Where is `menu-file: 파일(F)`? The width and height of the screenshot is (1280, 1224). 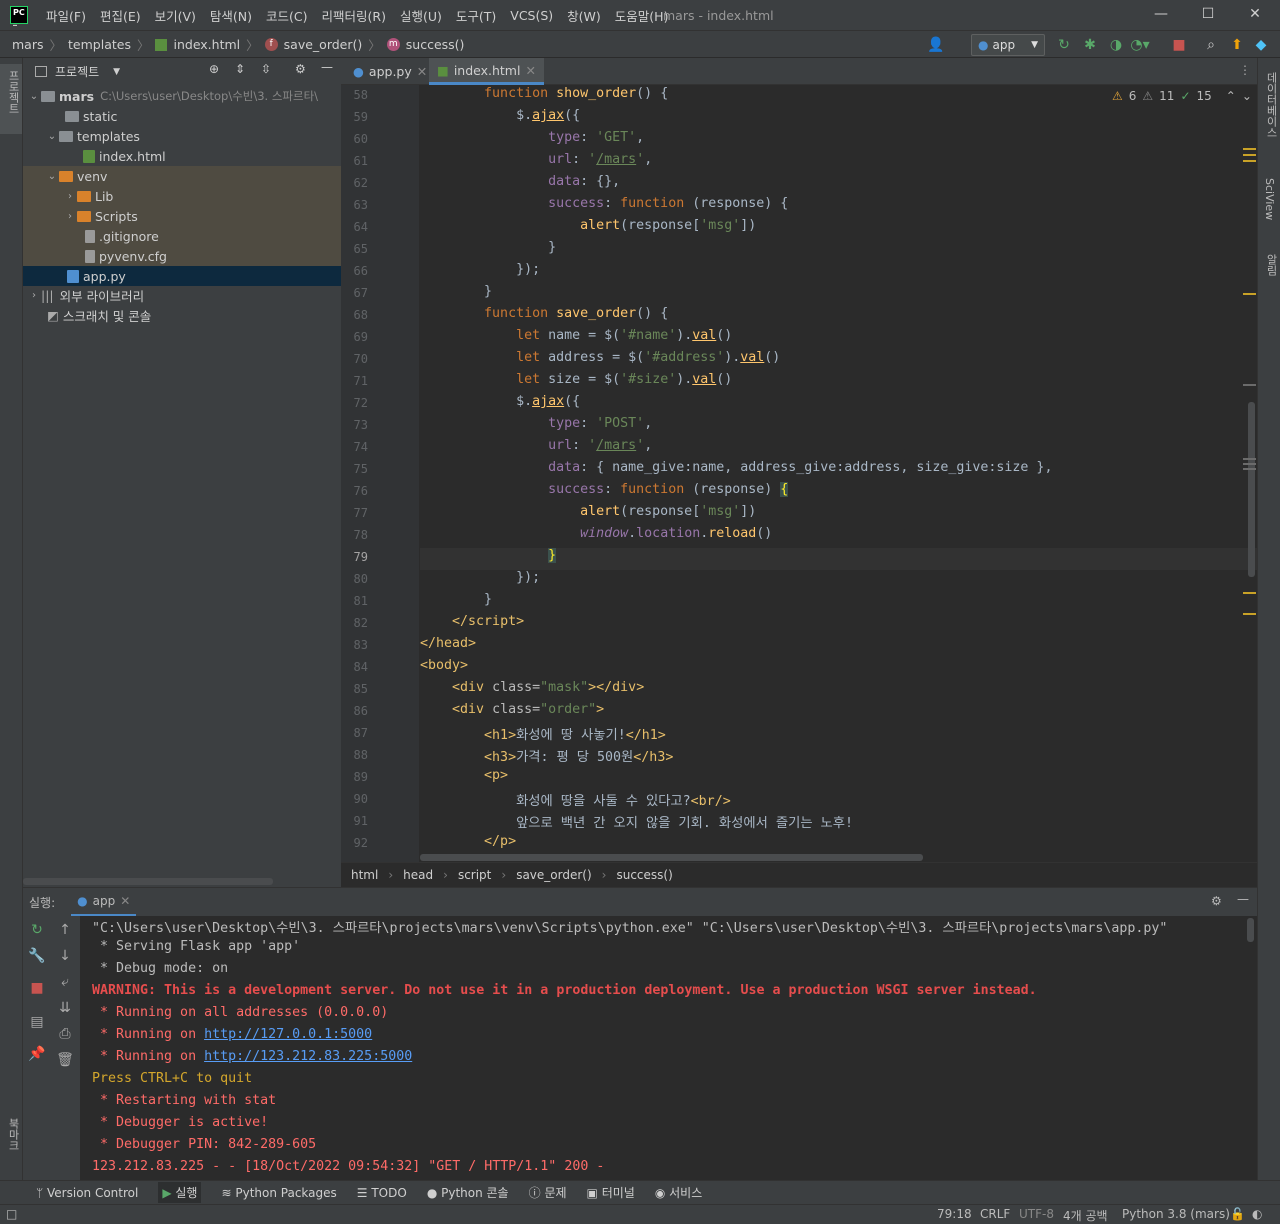
menu-file: 파일(F) is located at coordinates (66, 15).